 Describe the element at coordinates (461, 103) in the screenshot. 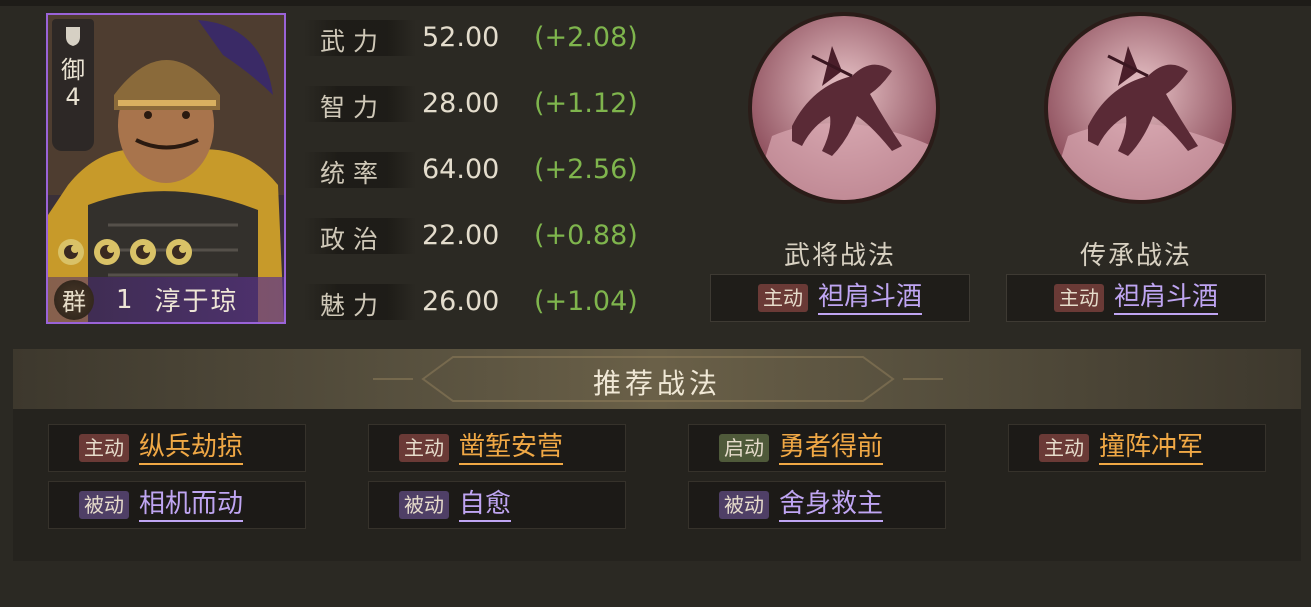

I see `stat-value: 28.00` at that location.